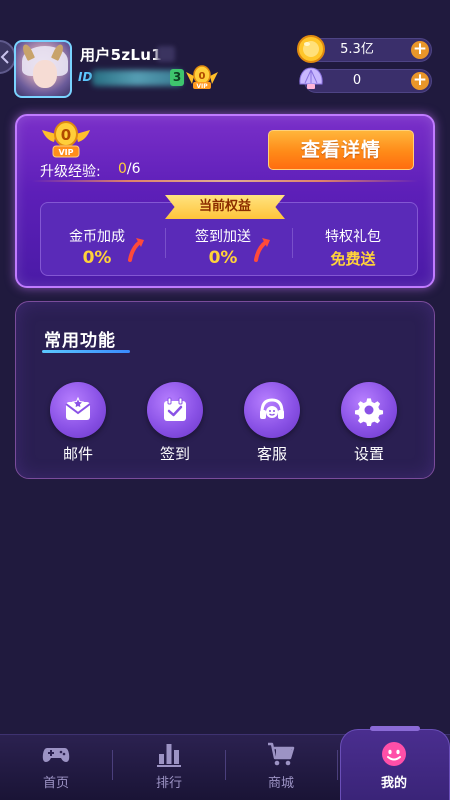 This screenshot has width=450, height=800. I want to click on customer-service-button: 客服, so click(272, 423).